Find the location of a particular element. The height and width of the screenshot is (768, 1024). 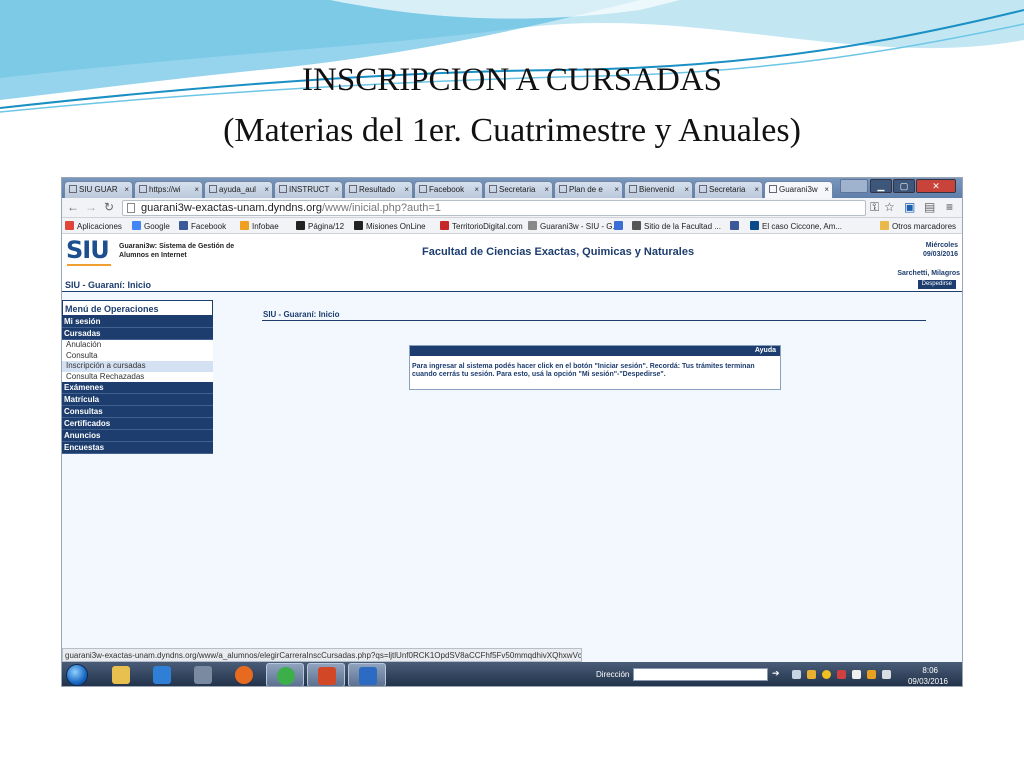

tab-label: Bienvenid is located at coordinates (657, 189).